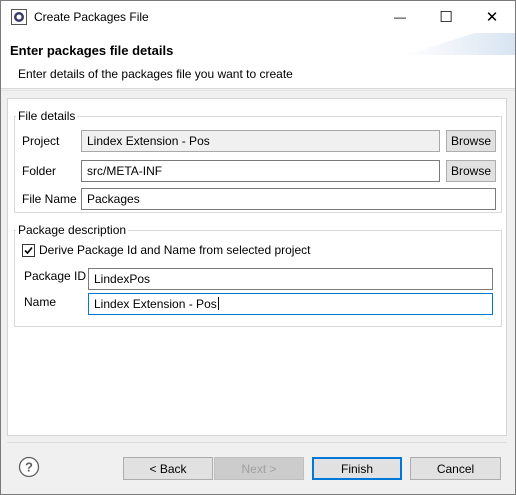 The height and width of the screenshot is (495, 516). I want to click on name-field: Lindex Extension - Pos, so click(290, 304).